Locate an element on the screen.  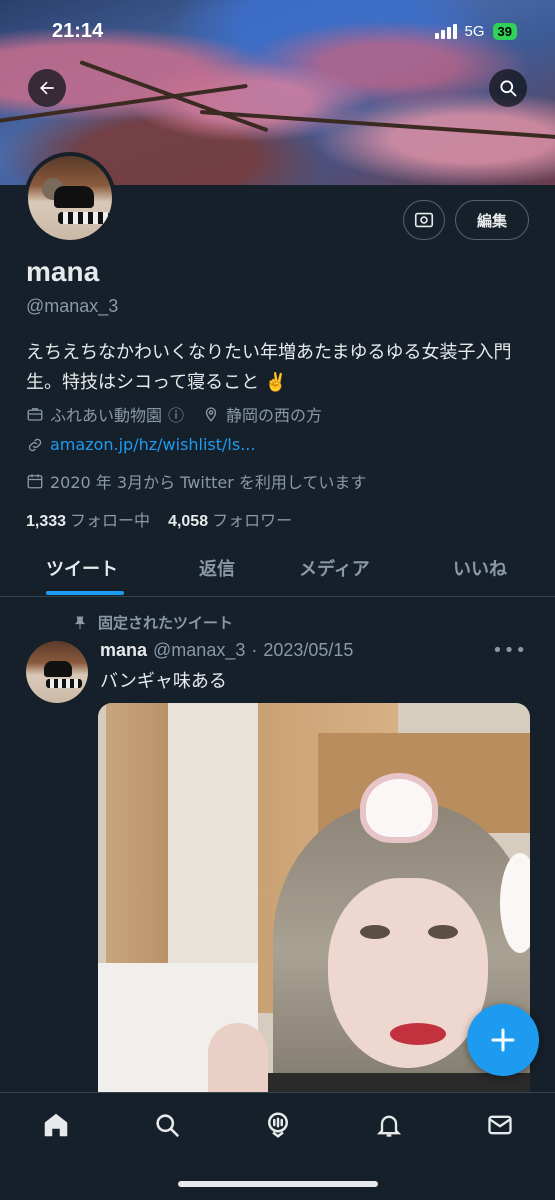
status-indicators: 5G 39 is located at coordinates (475, 31).